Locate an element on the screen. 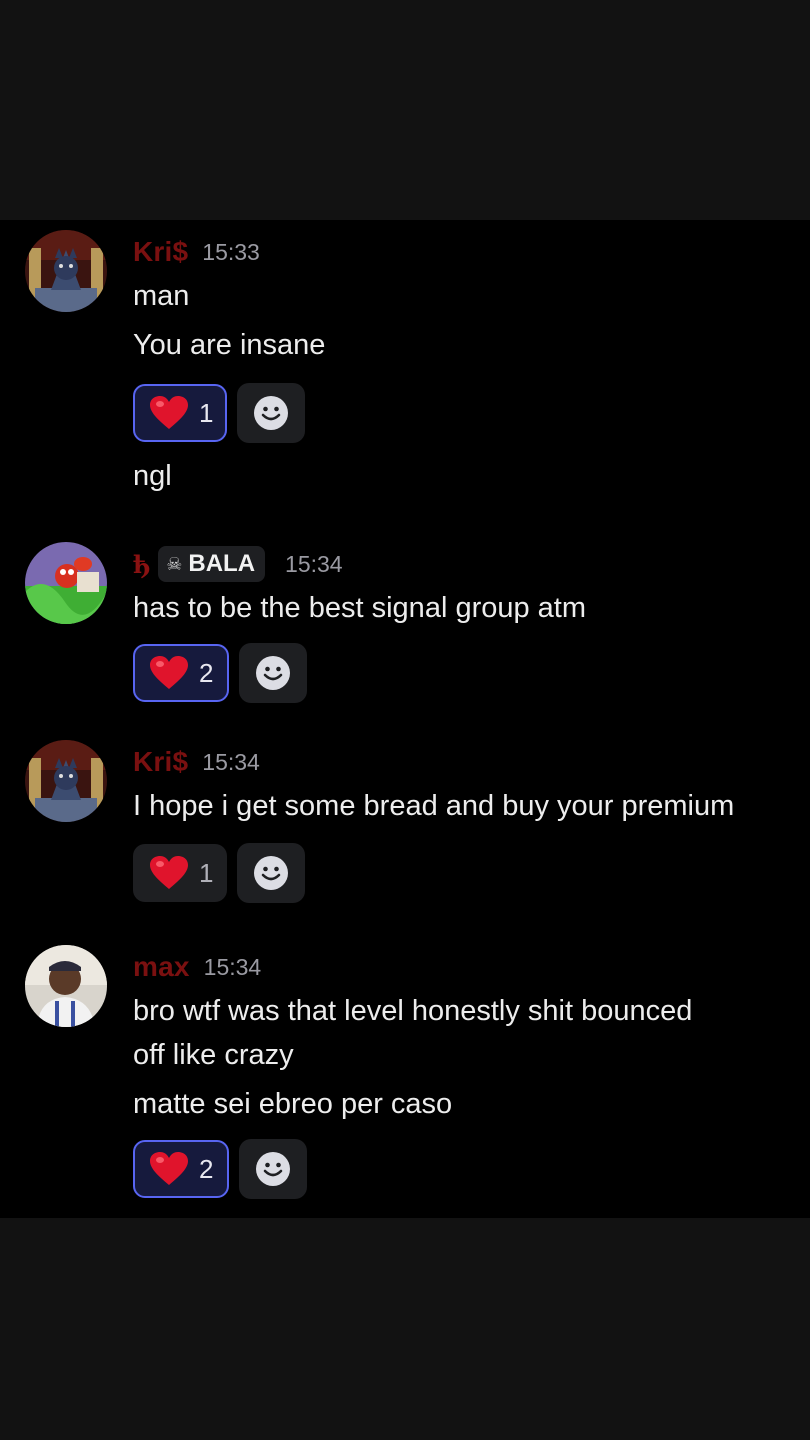 This screenshot has height=1440, width=810. role-badge: ☠ BALA is located at coordinates (212, 564).